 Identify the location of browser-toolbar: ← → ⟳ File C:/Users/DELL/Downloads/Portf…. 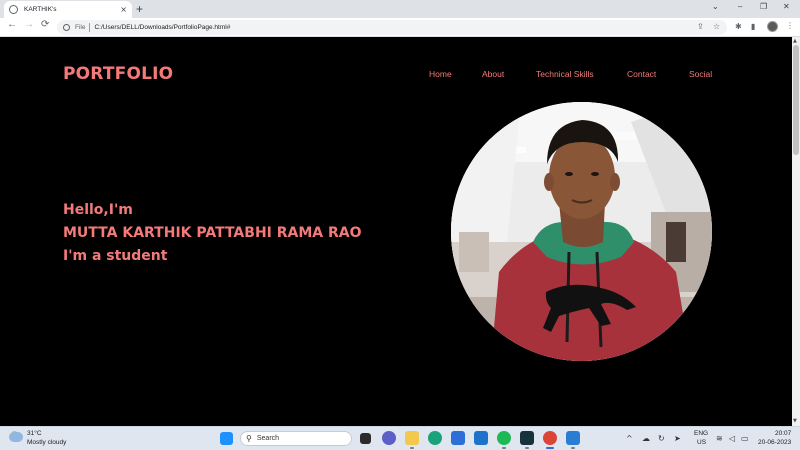
(400, 27).